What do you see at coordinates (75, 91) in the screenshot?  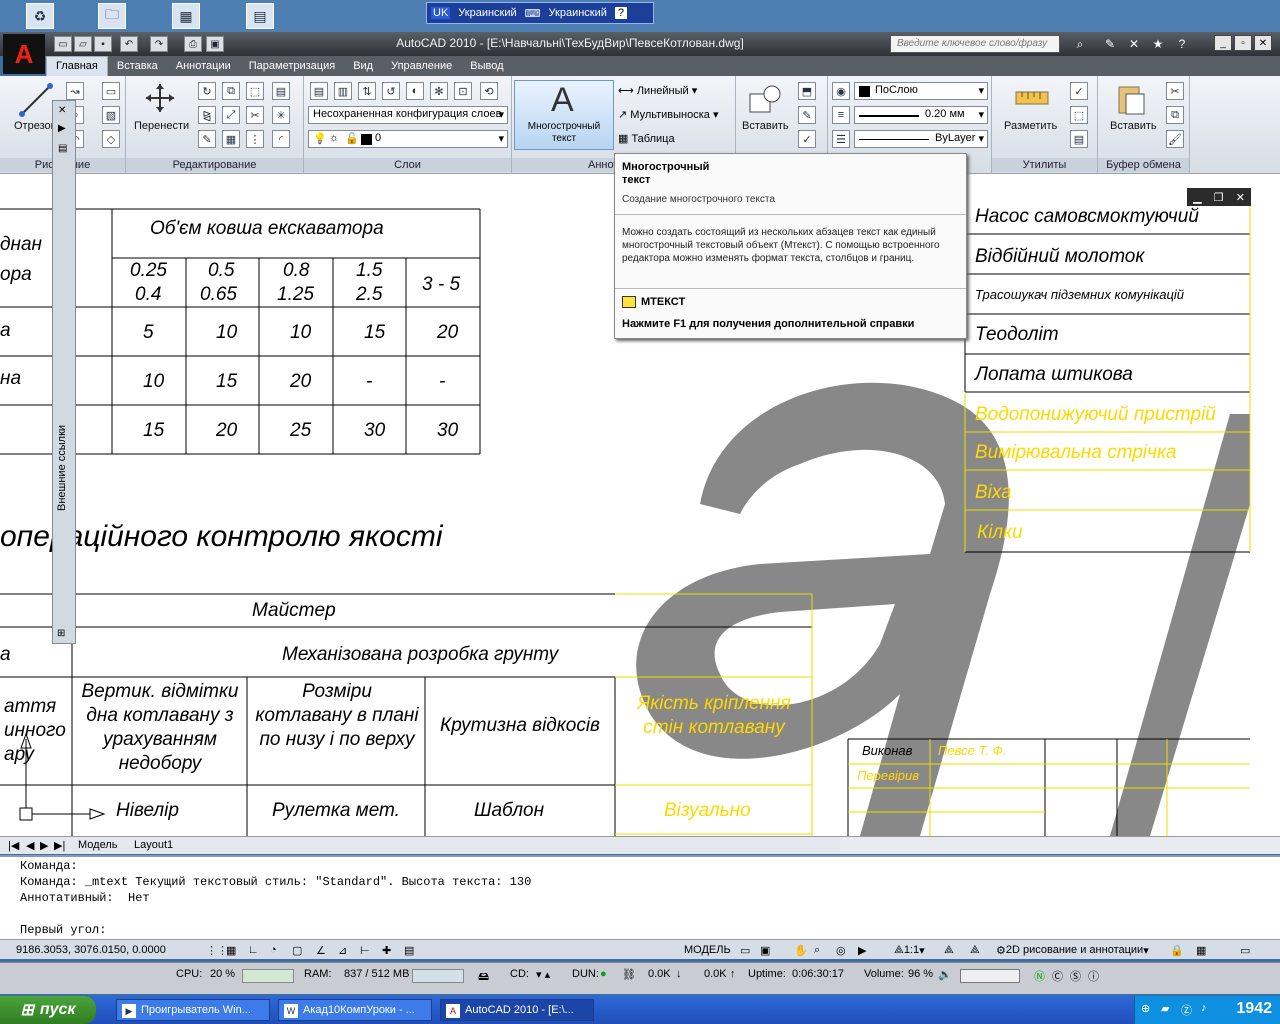 I see `polyline-icon: ↝` at bounding box center [75, 91].